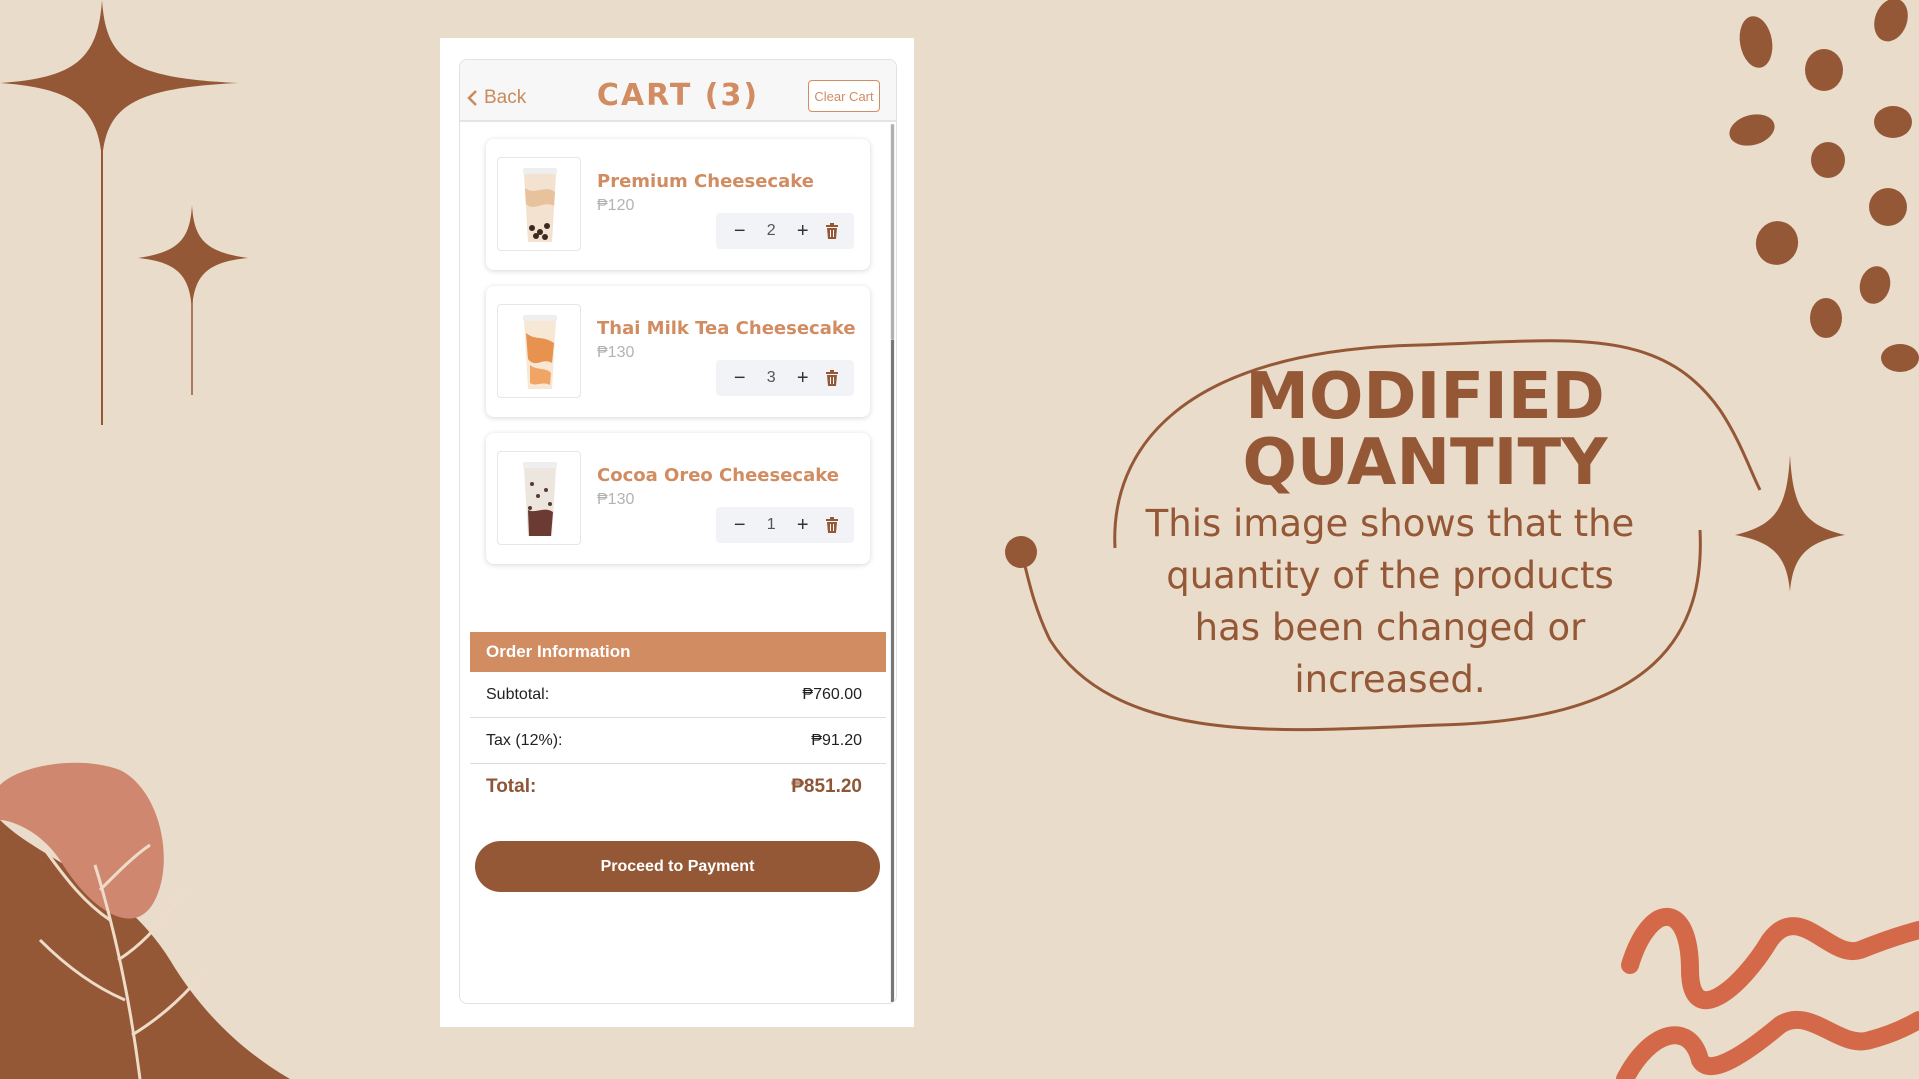 The width and height of the screenshot is (1919, 1079). I want to click on total-label: Total:, so click(511, 786).